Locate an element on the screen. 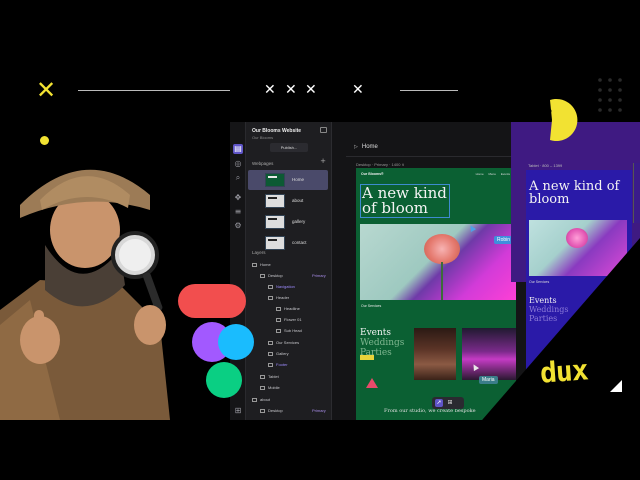 The width and height of the screenshot is (640, 480). canvas-toolbar: ➚ ⊞ is located at coordinates (448, 403).